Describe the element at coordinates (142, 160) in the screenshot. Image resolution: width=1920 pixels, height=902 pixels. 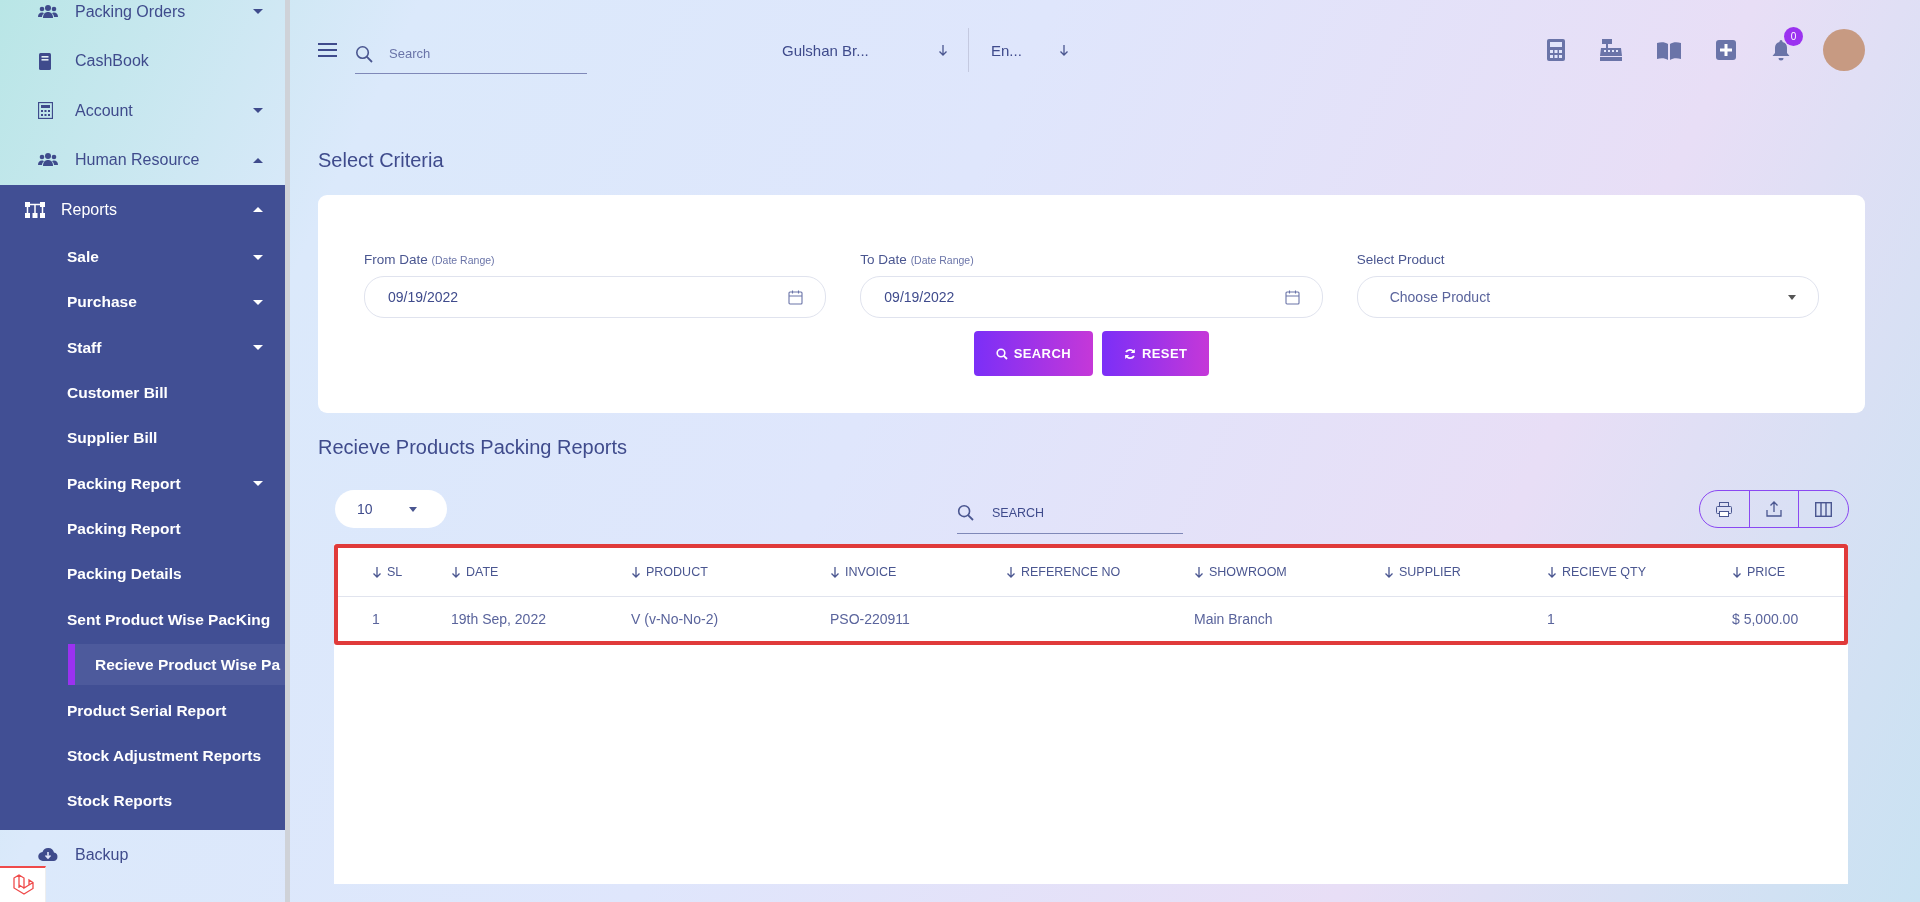
I see `sidebar-item: Human Resource` at that location.